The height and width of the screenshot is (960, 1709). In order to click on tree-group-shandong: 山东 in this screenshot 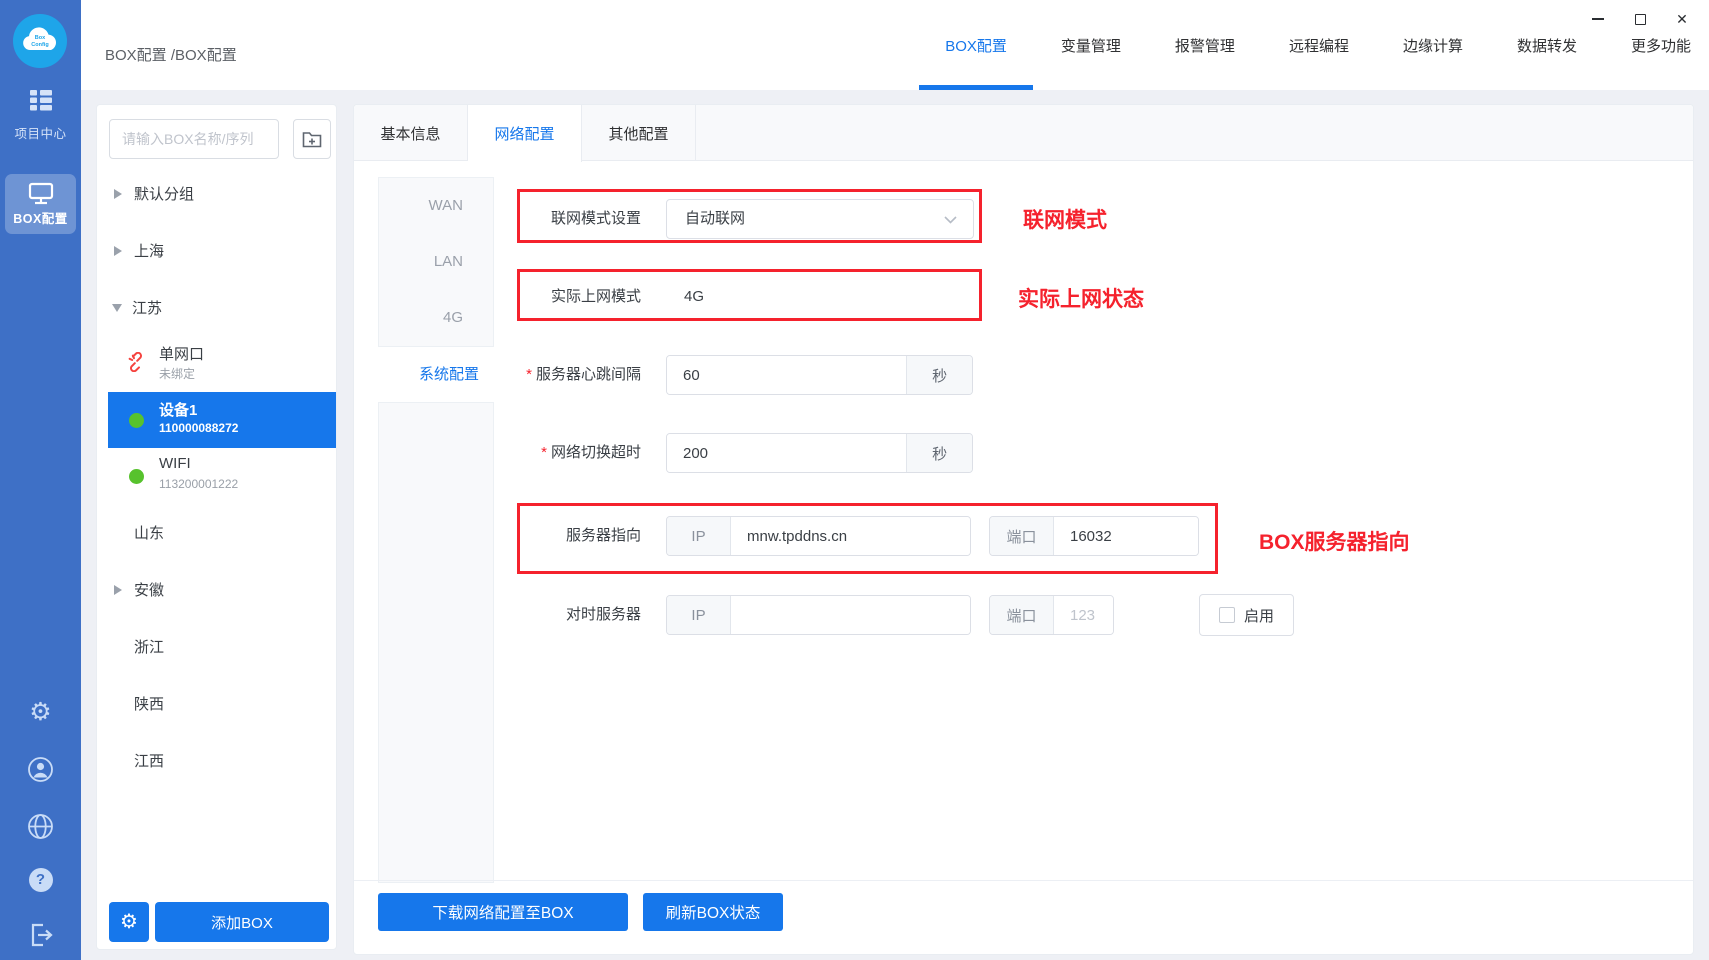, I will do `click(216, 532)`.